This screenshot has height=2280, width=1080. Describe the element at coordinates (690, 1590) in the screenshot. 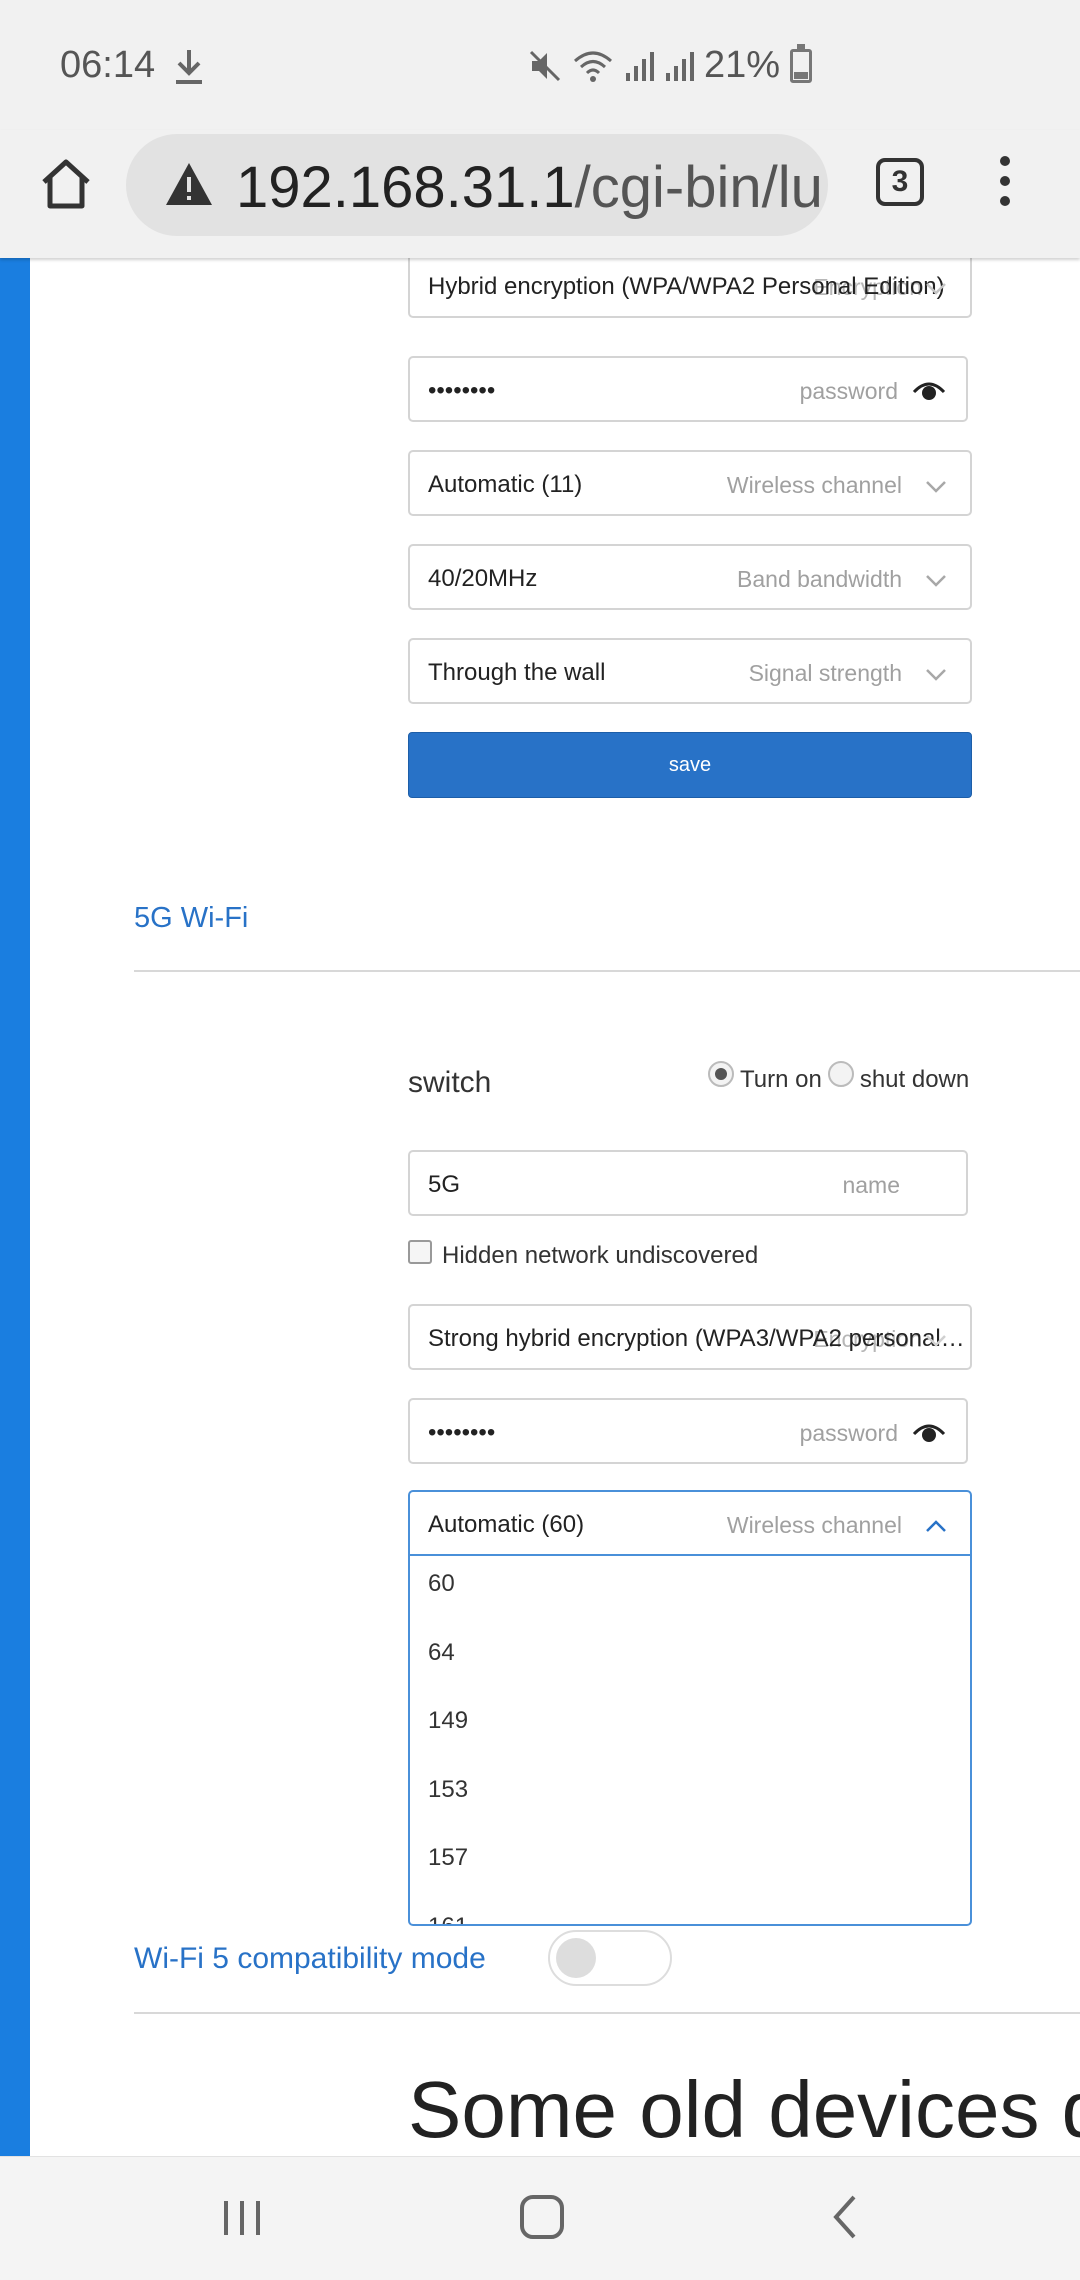

I see `channel-option: 60` at that location.